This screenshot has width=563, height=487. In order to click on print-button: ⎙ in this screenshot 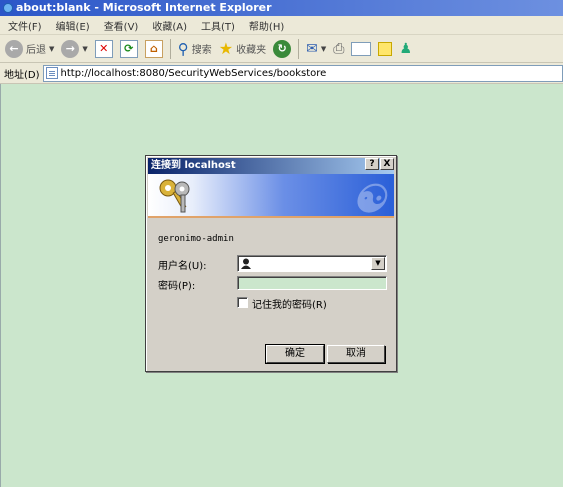, I will do `click(338, 49)`.